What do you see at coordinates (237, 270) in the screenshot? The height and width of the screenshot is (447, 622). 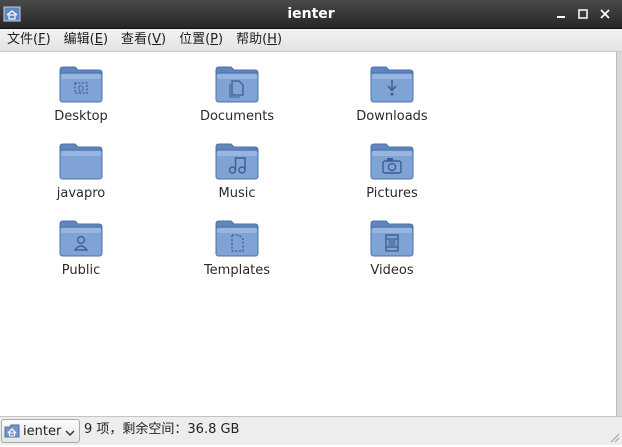 I see `folder-label: Templates` at bounding box center [237, 270].